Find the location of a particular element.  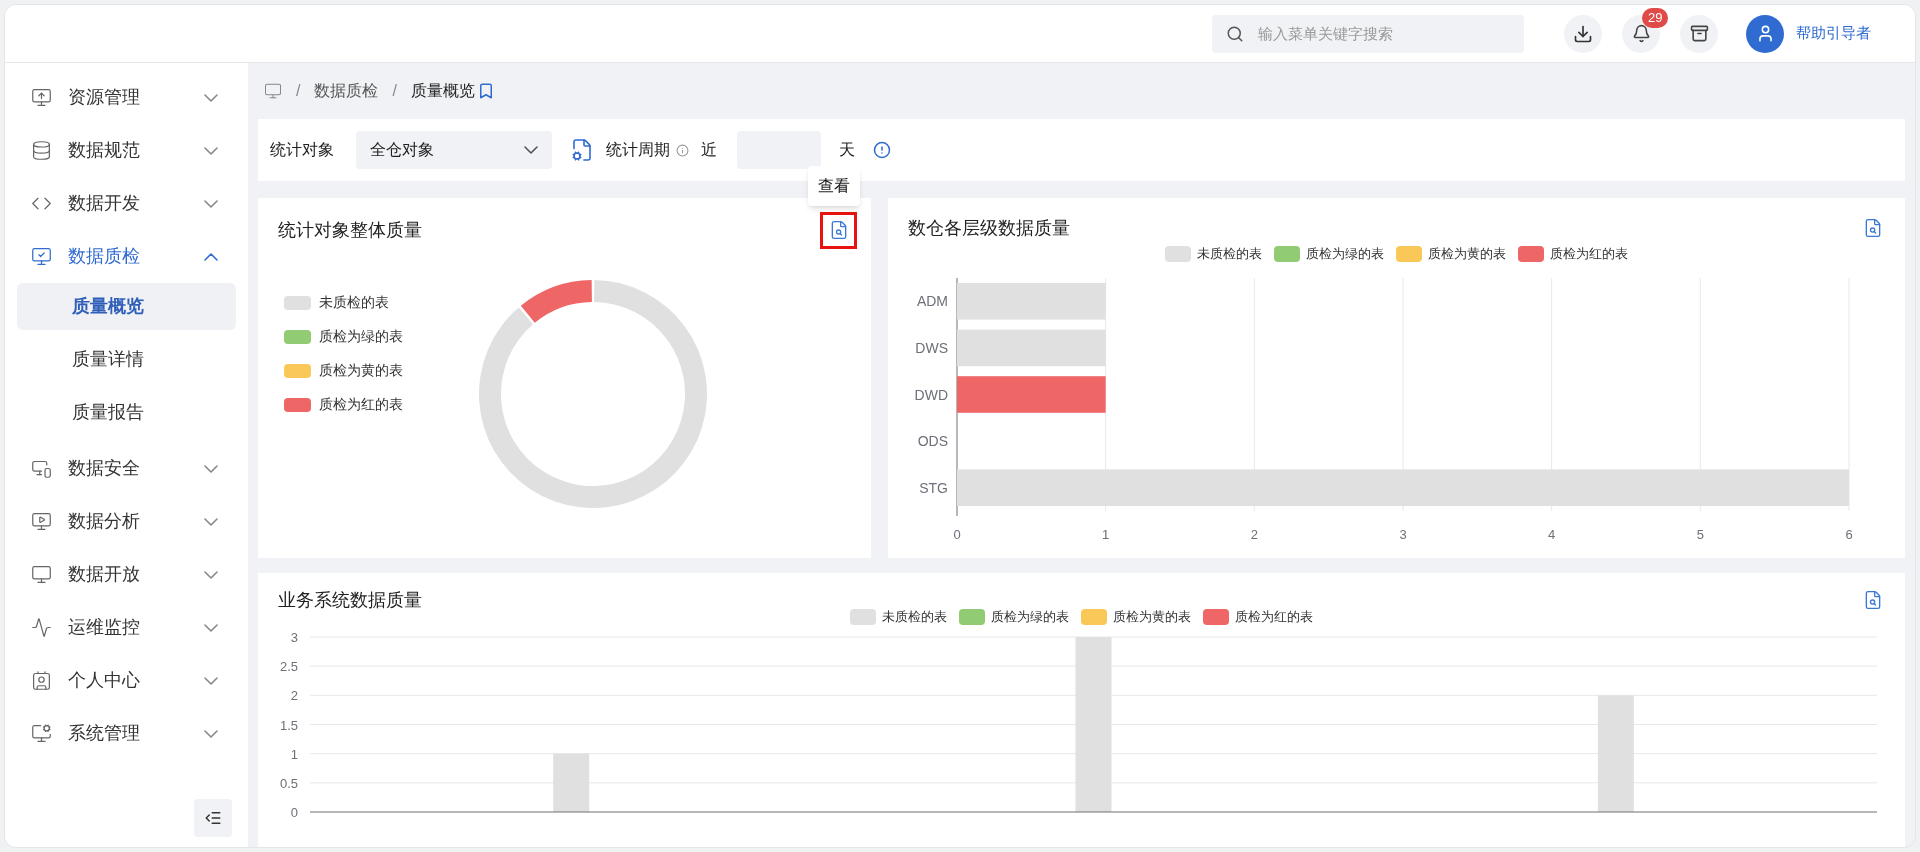

axis-tick-label: 5 is located at coordinates (1700, 534).